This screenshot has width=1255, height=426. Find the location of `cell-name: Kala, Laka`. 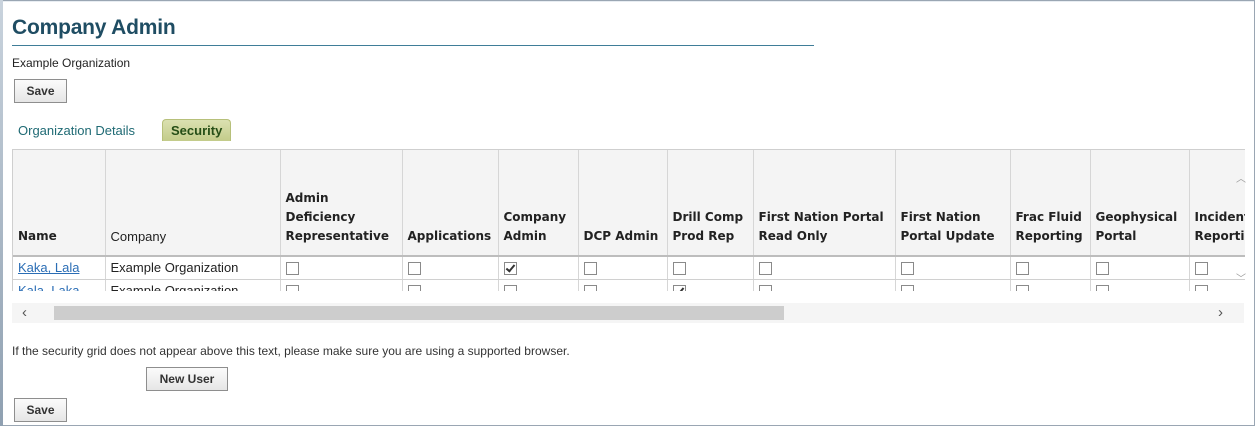

cell-name: Kala, Laka is located at coordinates (59, 285).